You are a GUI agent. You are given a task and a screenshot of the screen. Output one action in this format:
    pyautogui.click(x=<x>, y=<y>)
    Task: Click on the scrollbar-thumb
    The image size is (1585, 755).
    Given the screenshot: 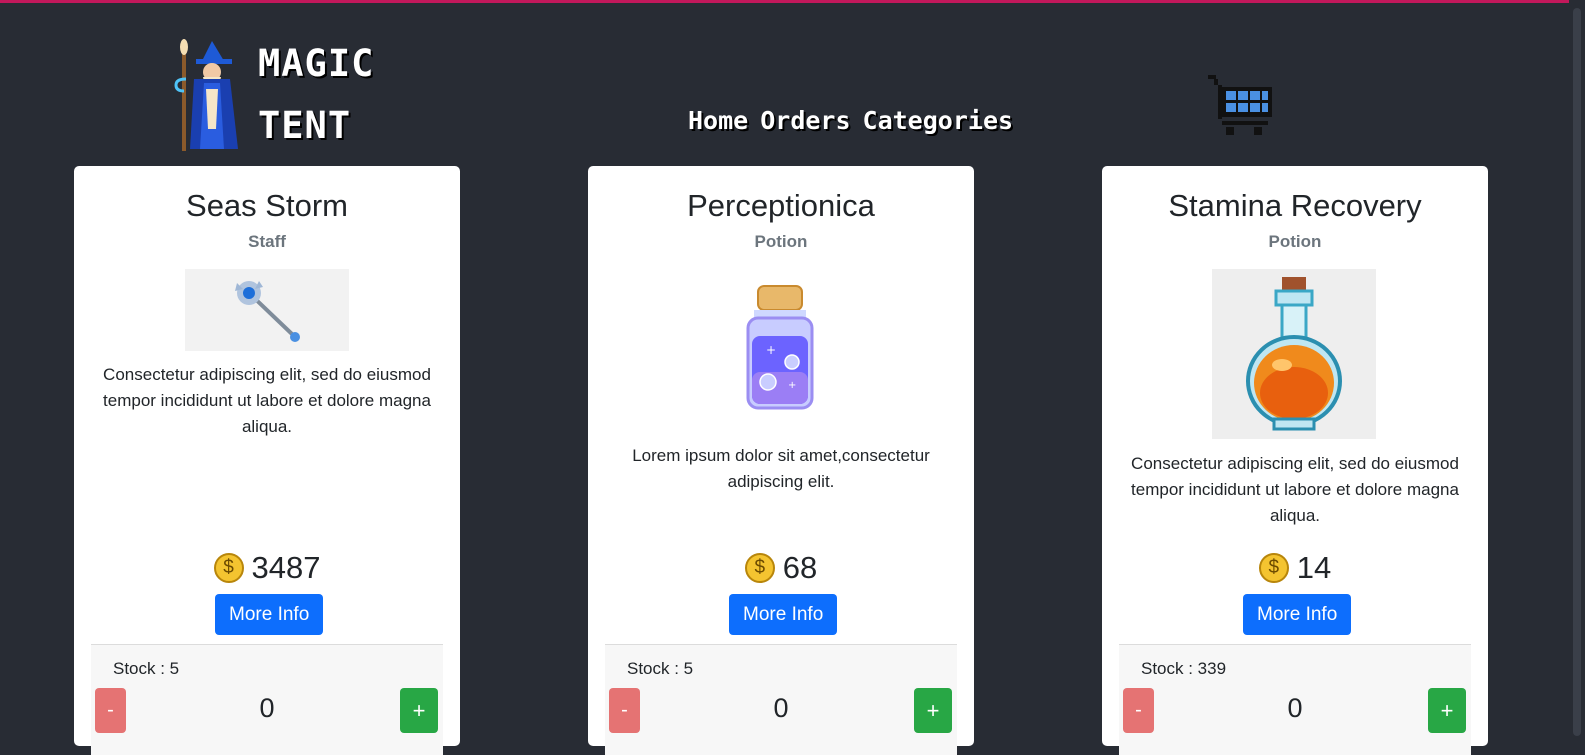 What is the action you would take?
    pyautogui.click(x=1577, y=372)
    